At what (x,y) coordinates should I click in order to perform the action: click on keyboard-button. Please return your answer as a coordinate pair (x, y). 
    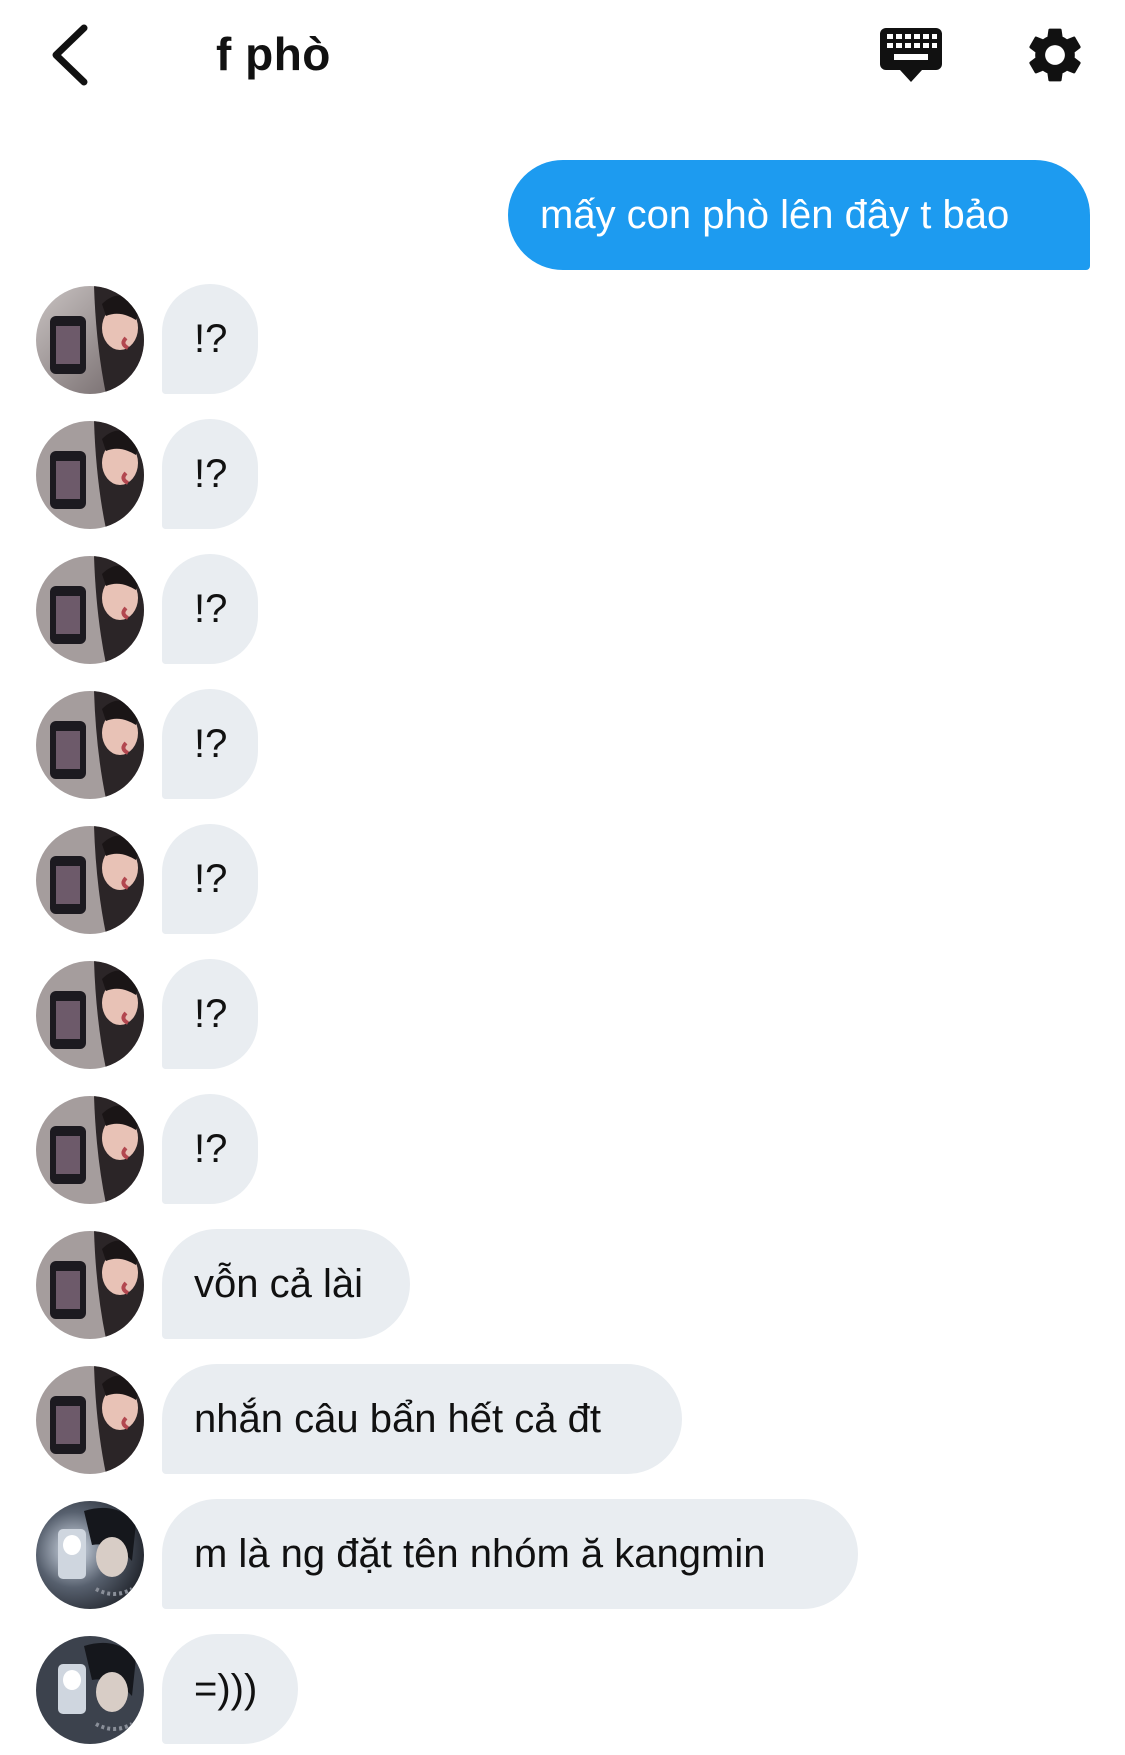
    Looking at the image, I should click on (911, 57).